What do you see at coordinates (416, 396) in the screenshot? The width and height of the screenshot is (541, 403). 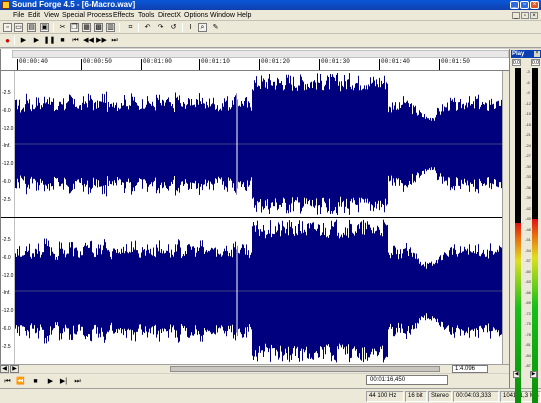 I see `status-bit-depth: 16 bit` at bounding box center [416, 396].